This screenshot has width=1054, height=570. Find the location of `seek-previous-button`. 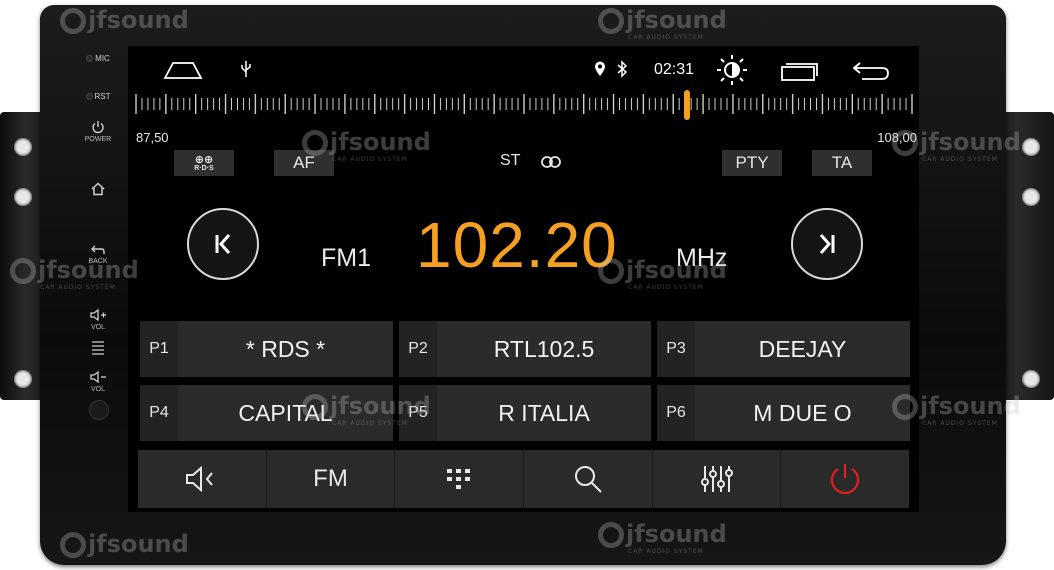

seek-previous-button is located at coordinates (223, 244).